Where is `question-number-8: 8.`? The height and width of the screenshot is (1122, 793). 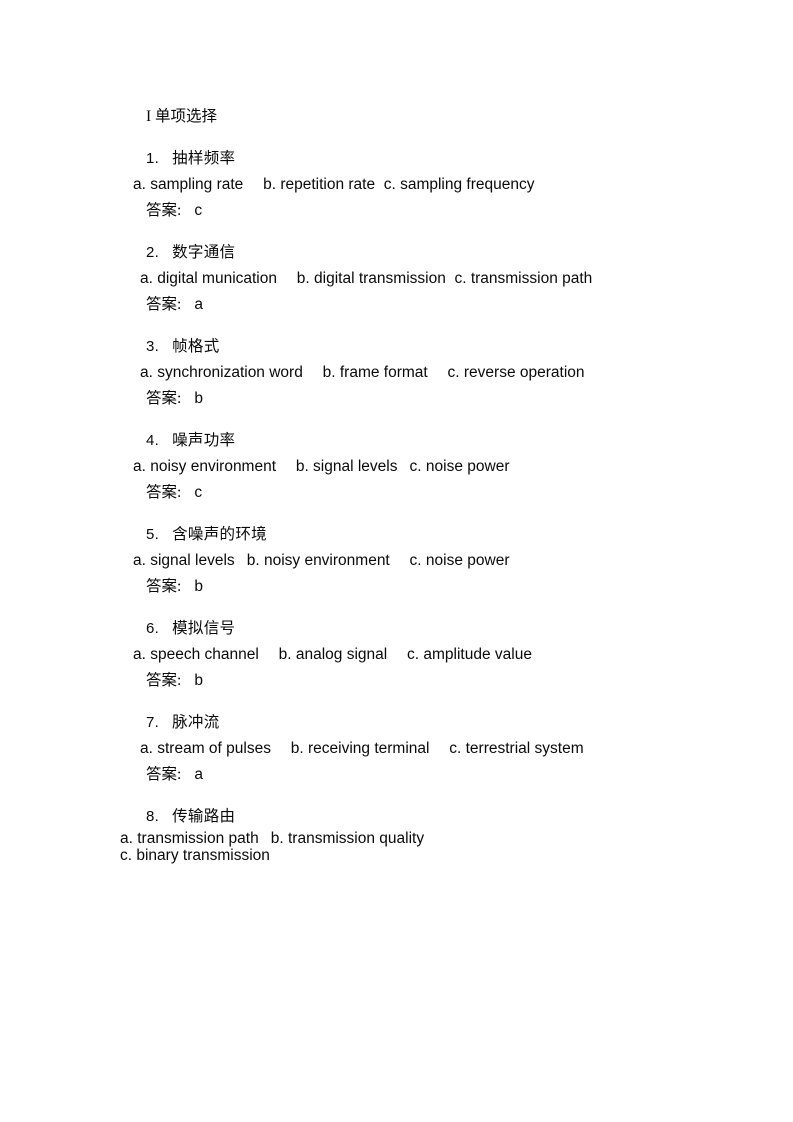 question-number-8: 8. is located at coordinates (153, 816).